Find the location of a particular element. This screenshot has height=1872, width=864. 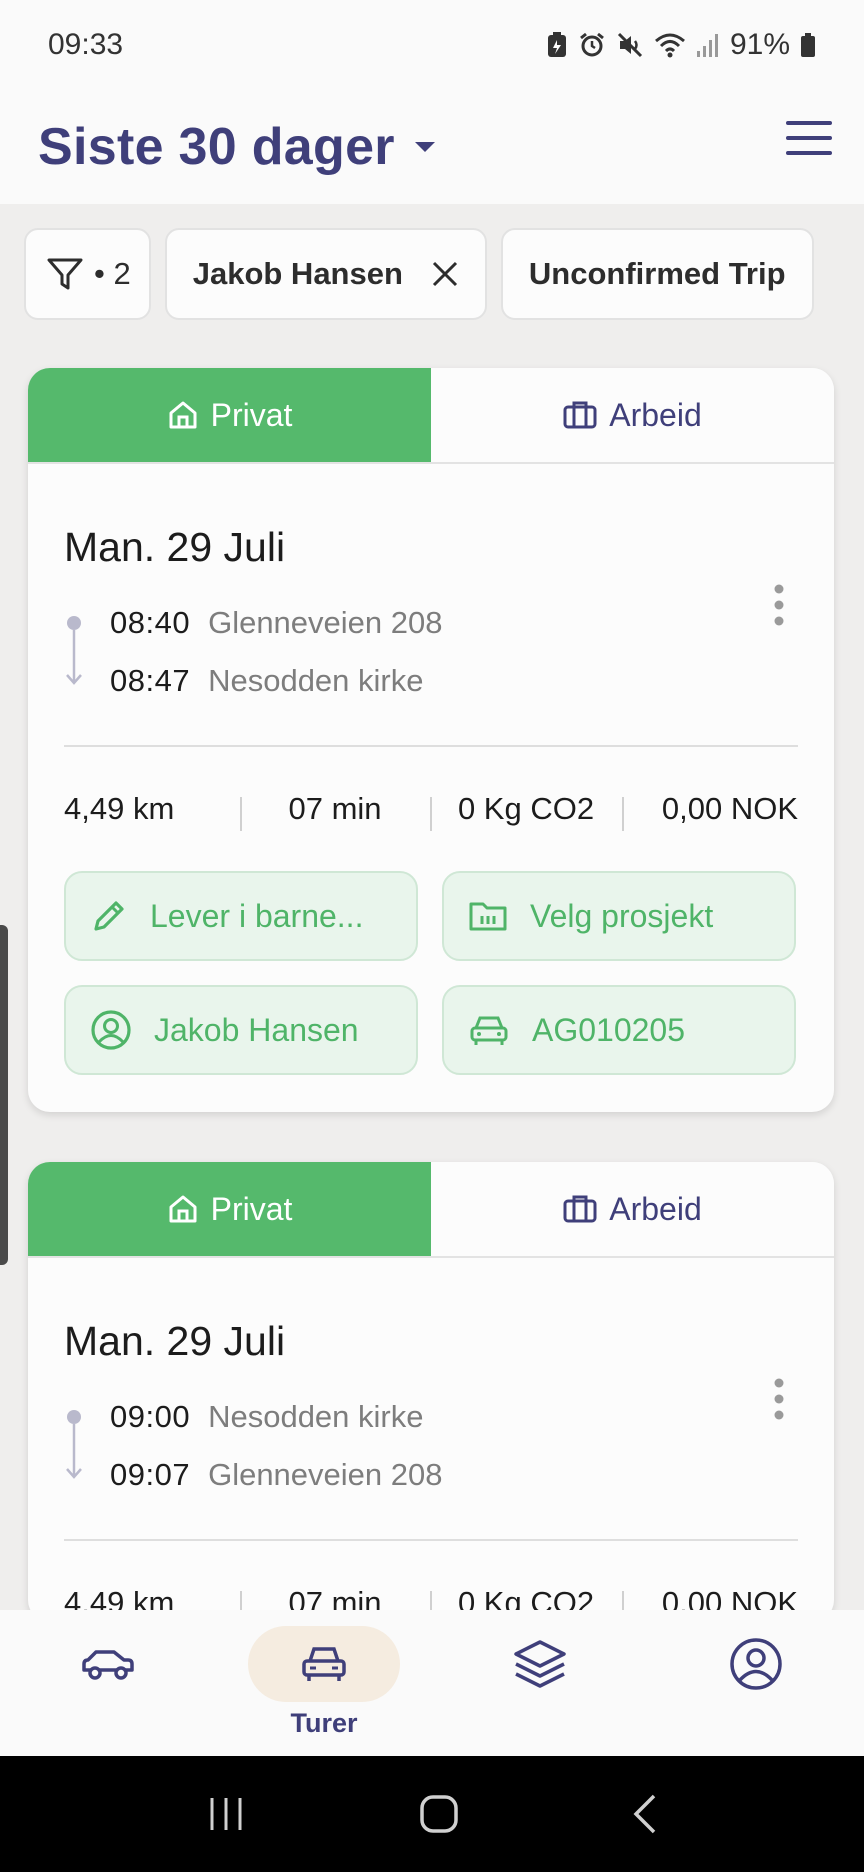

chip-label: Unconfirmed Trip is located at coordinates (657, 273).